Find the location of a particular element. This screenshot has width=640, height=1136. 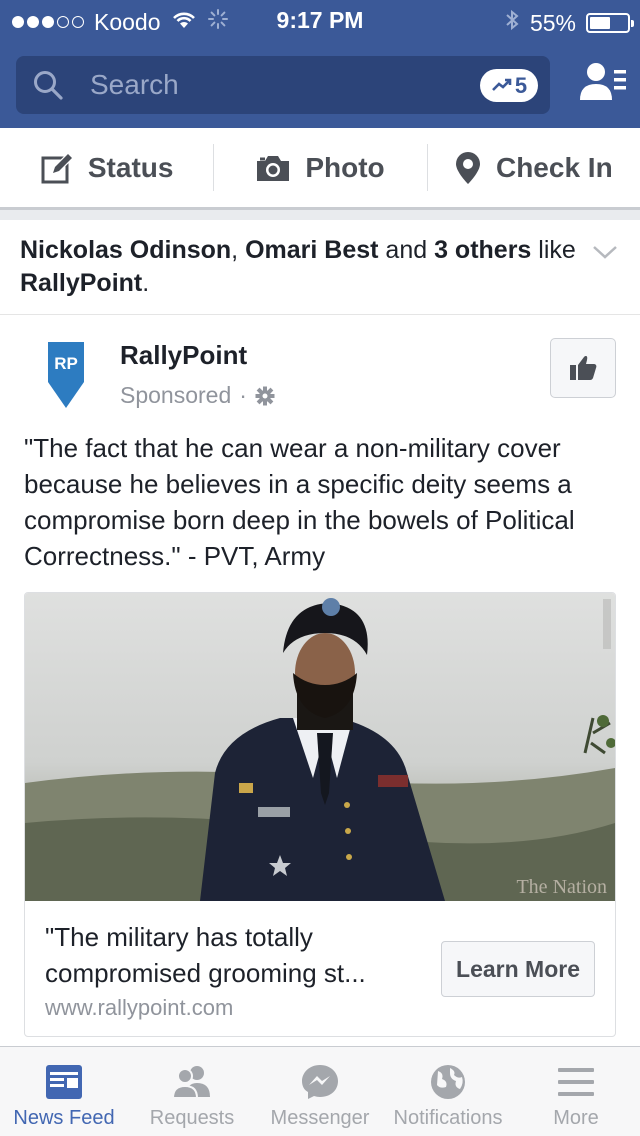

like-text: like is located at coordinates (553, 250).